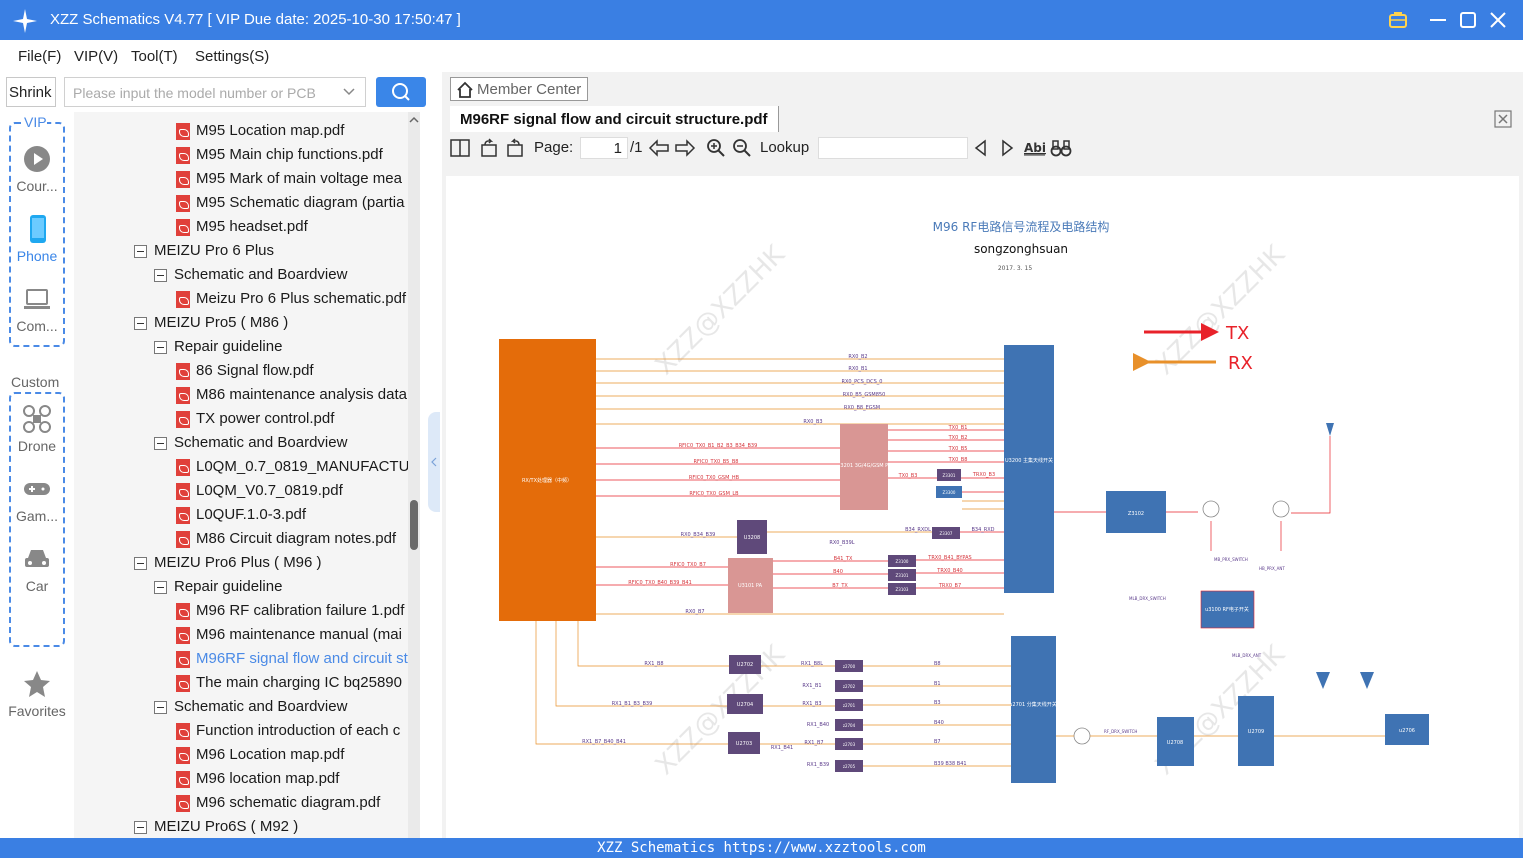  I want to click on page-number-input: 1, so click(604, 148).